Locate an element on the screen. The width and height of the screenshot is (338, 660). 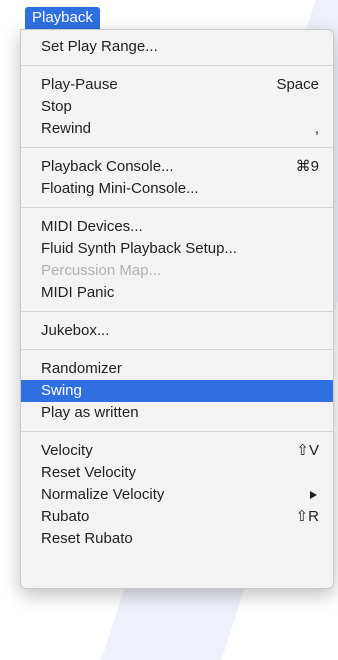
menu-item-shortcut: ⇧V is located at coordinates (307, 450).